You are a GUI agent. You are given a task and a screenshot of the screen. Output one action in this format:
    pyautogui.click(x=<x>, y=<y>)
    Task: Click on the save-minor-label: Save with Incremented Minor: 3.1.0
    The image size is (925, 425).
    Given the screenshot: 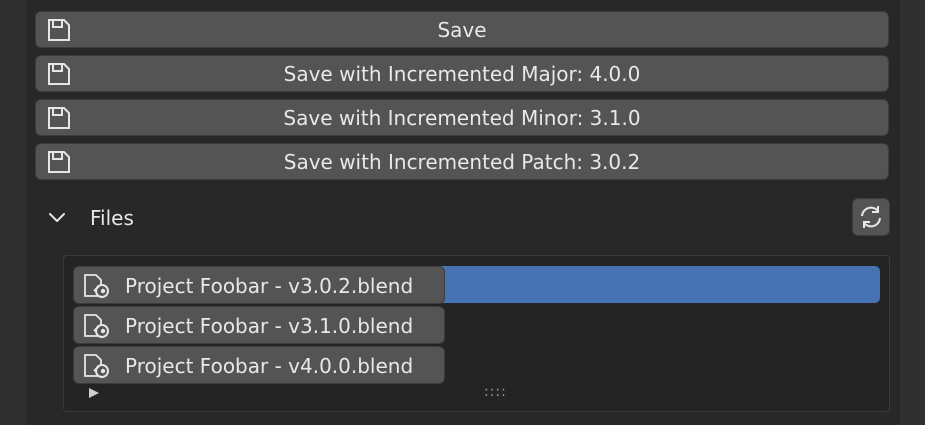 What is the action you would take?
    pyautogui.click(x=462, y=117)
    